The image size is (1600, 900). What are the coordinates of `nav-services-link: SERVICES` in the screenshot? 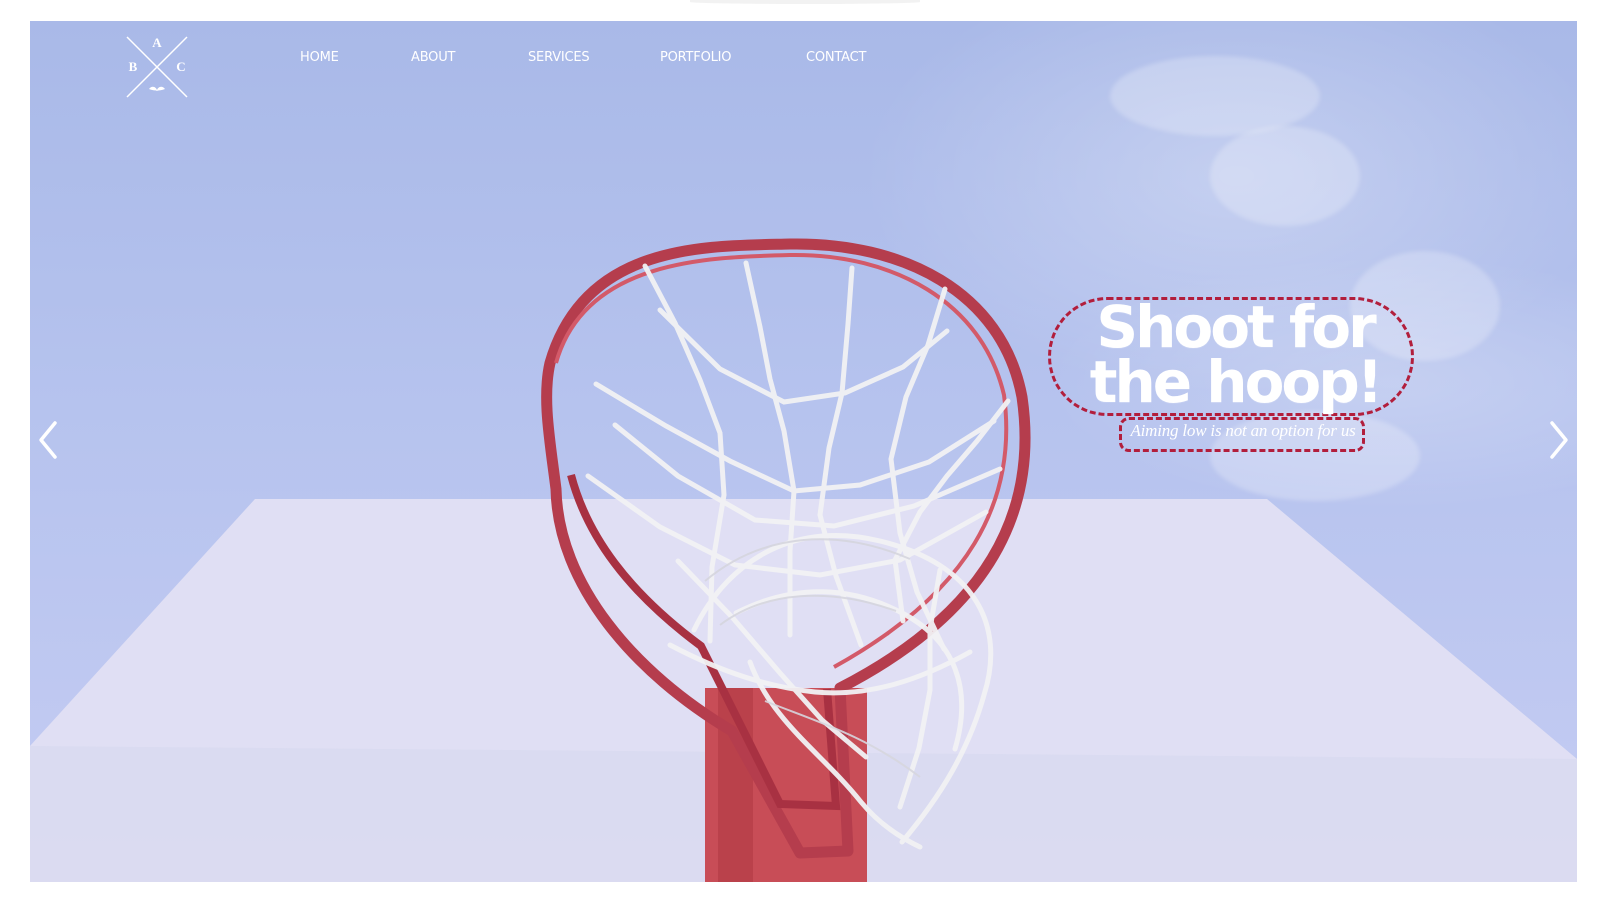 It's located at (594, 59).